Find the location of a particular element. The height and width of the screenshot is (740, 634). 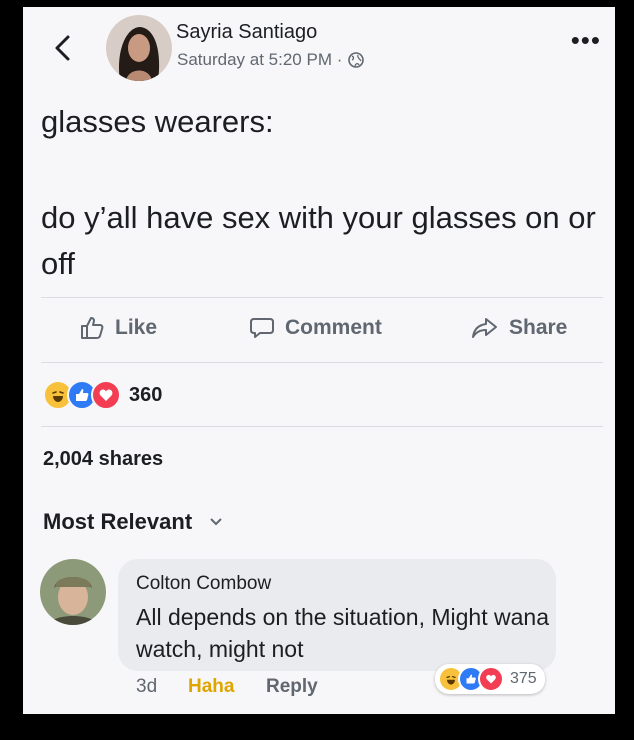

share-arrow-icon is located at coordinates (484, 328).